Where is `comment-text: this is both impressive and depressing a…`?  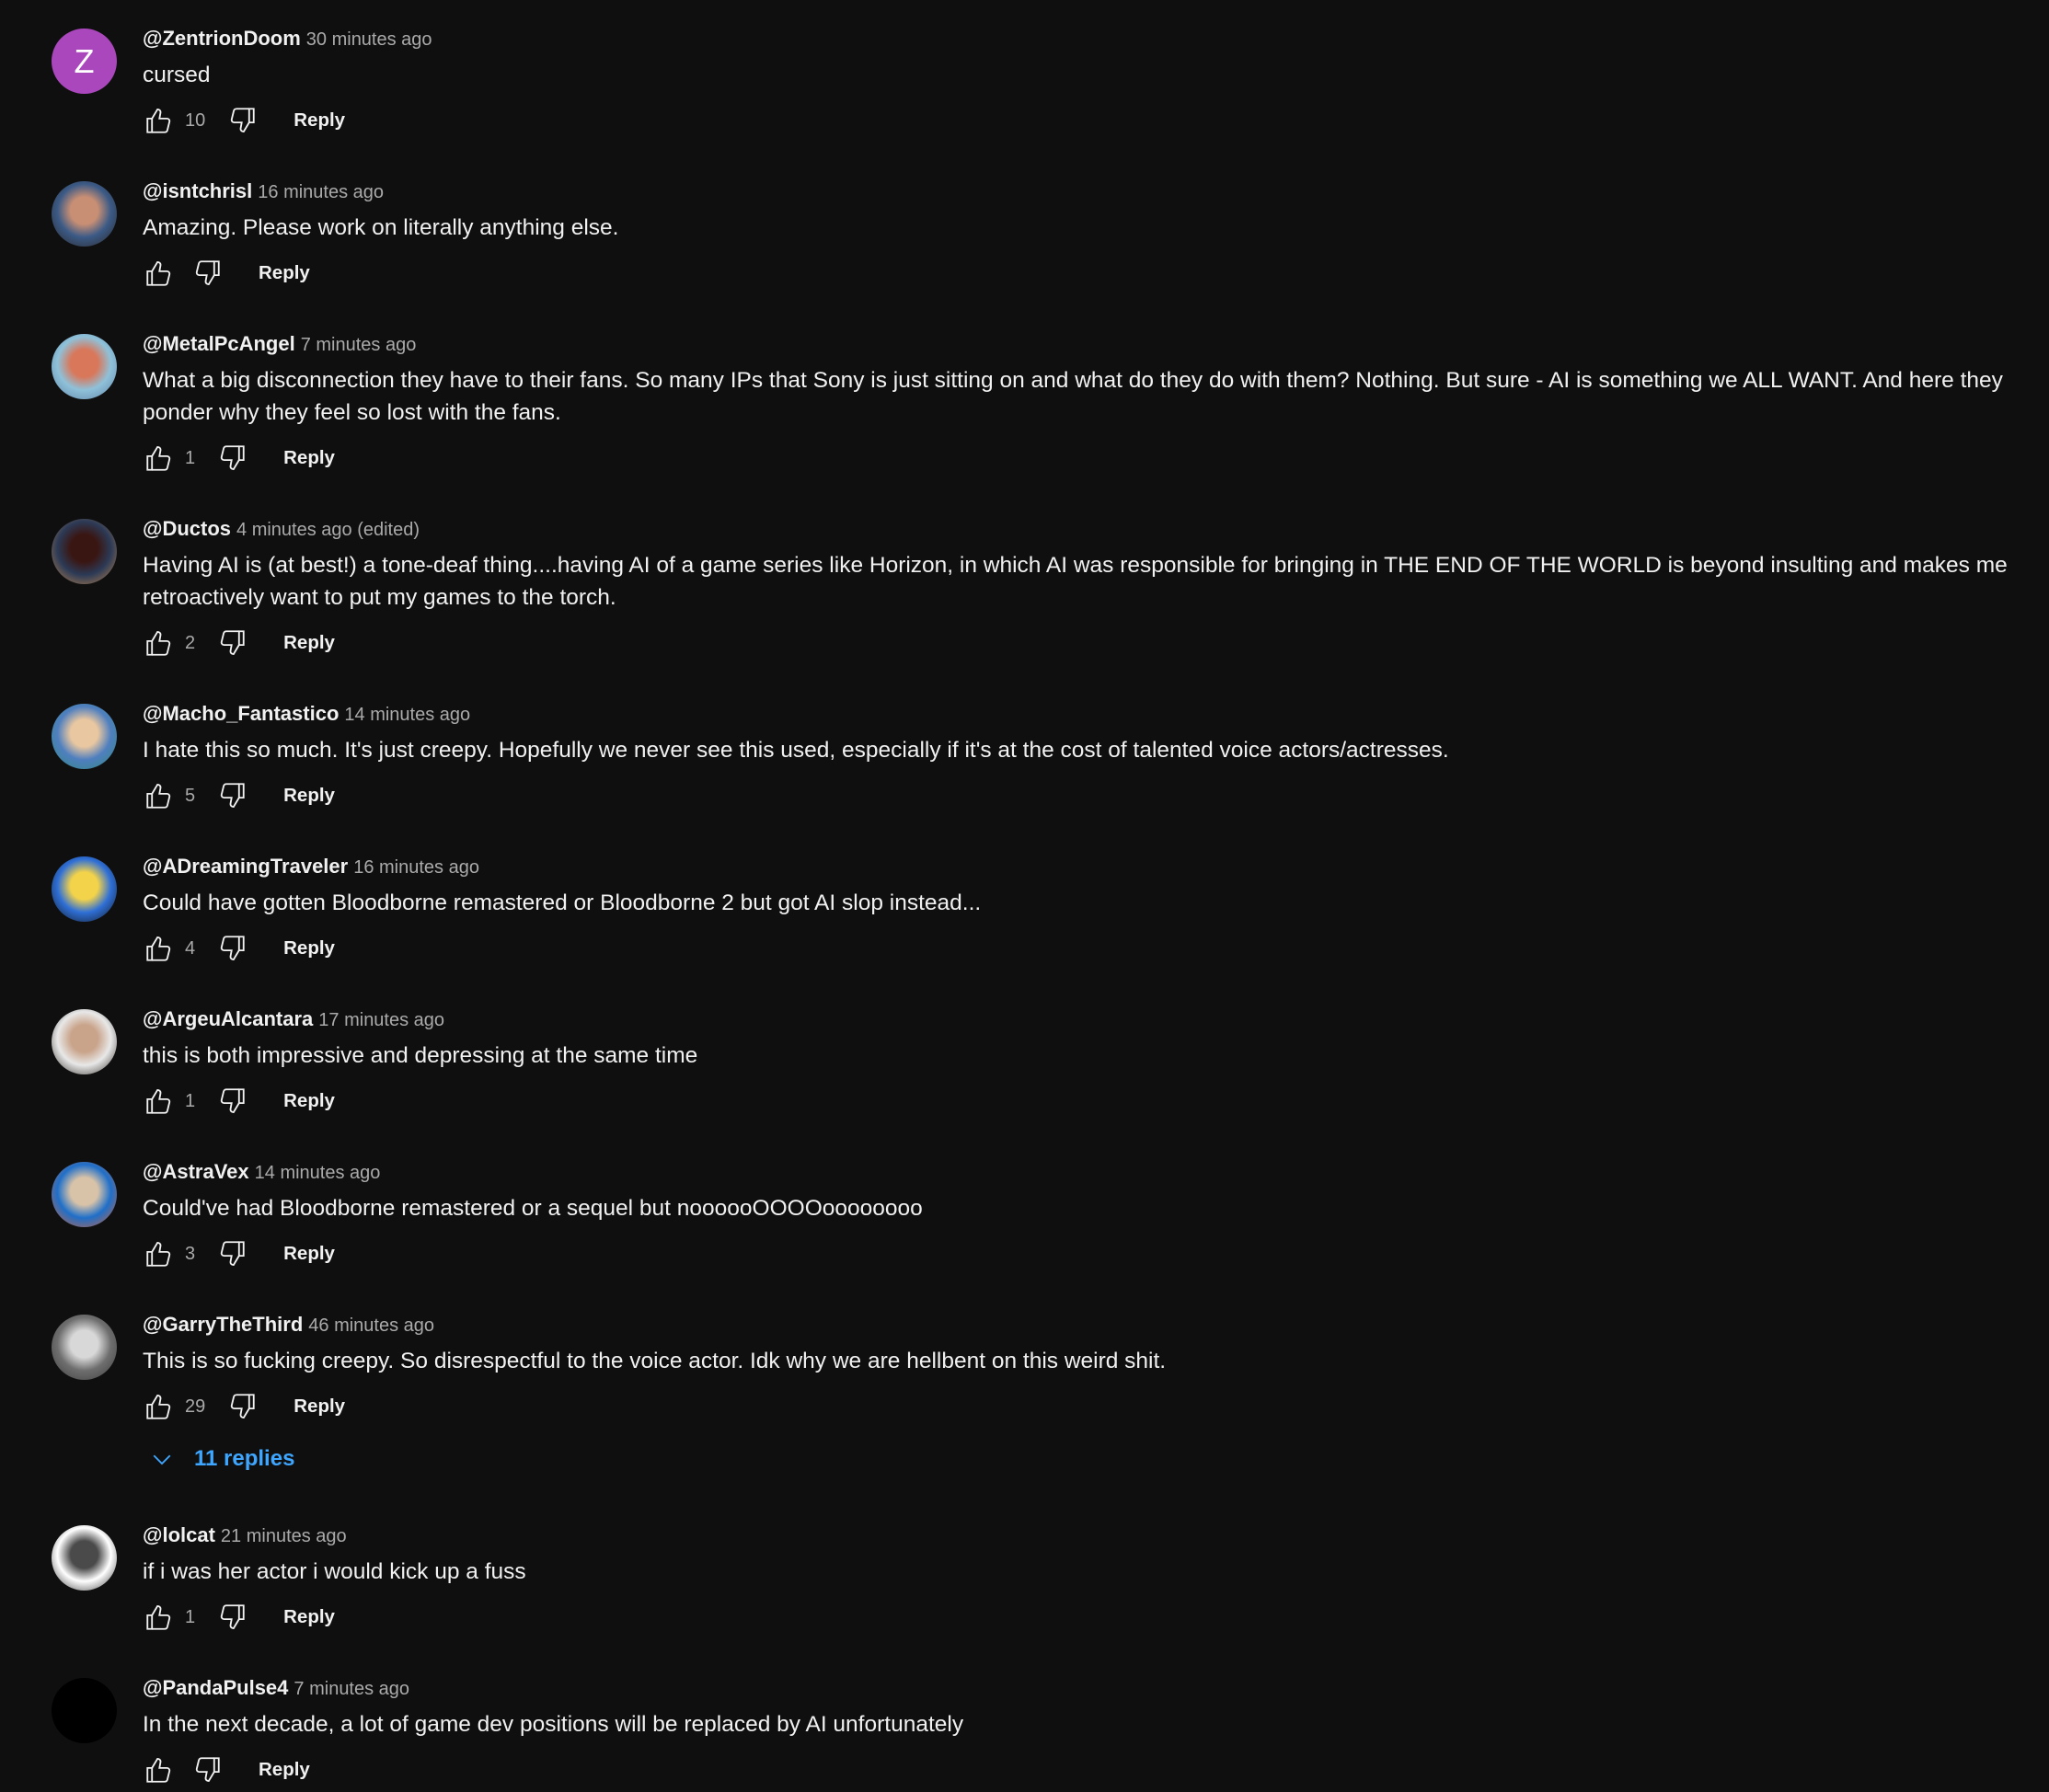
comment-text: this is both impressive and depressing a… is located at coordinates (420, 1055).